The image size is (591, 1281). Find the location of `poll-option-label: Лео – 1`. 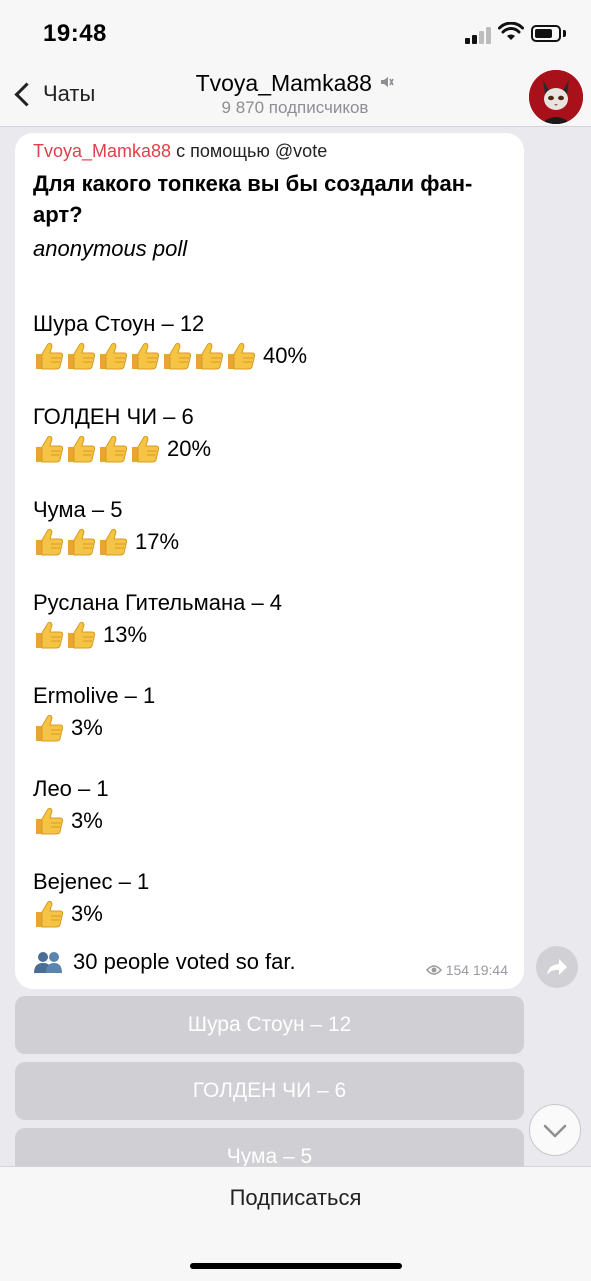

poll-option-label: Лео – 1 is located at coordinates (71, 788).